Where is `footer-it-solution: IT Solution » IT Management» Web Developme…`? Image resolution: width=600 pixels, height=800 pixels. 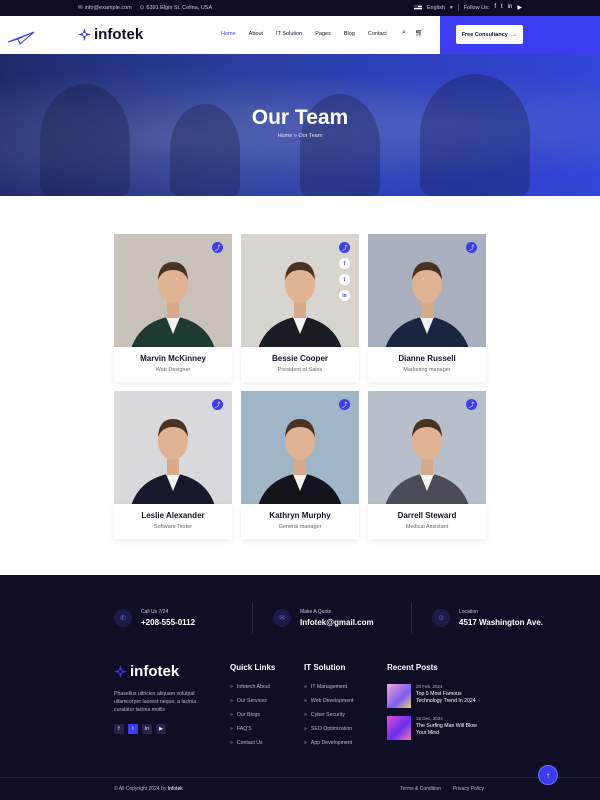
footer-it-solution: IT Solution » IT Management» Web Developme… is located at coordinates (329, 704).